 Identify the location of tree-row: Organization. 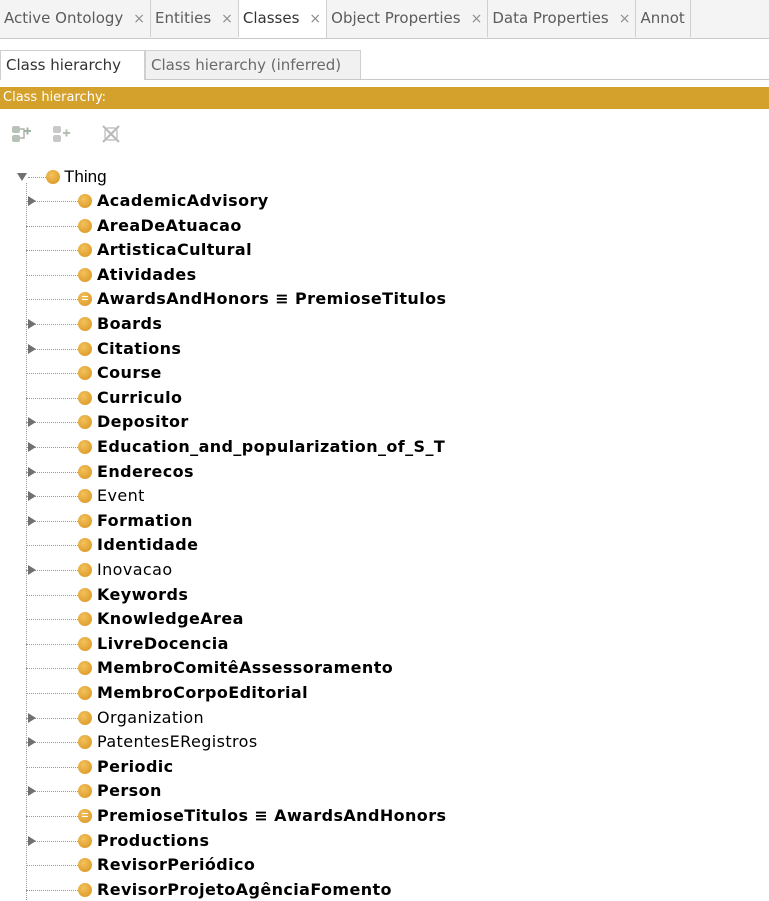
(384, 717).